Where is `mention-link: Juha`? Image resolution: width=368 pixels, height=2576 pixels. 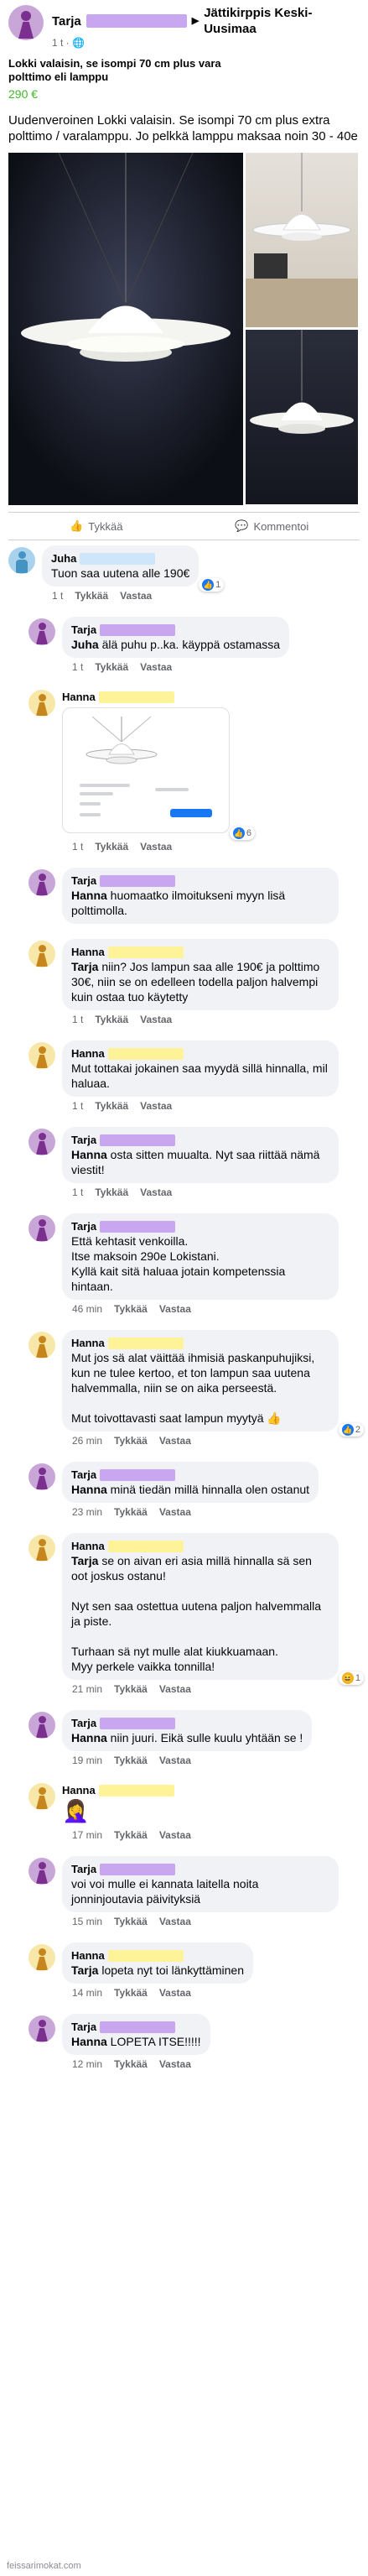 mention-link: Juha is located at coordinates (85, 644).